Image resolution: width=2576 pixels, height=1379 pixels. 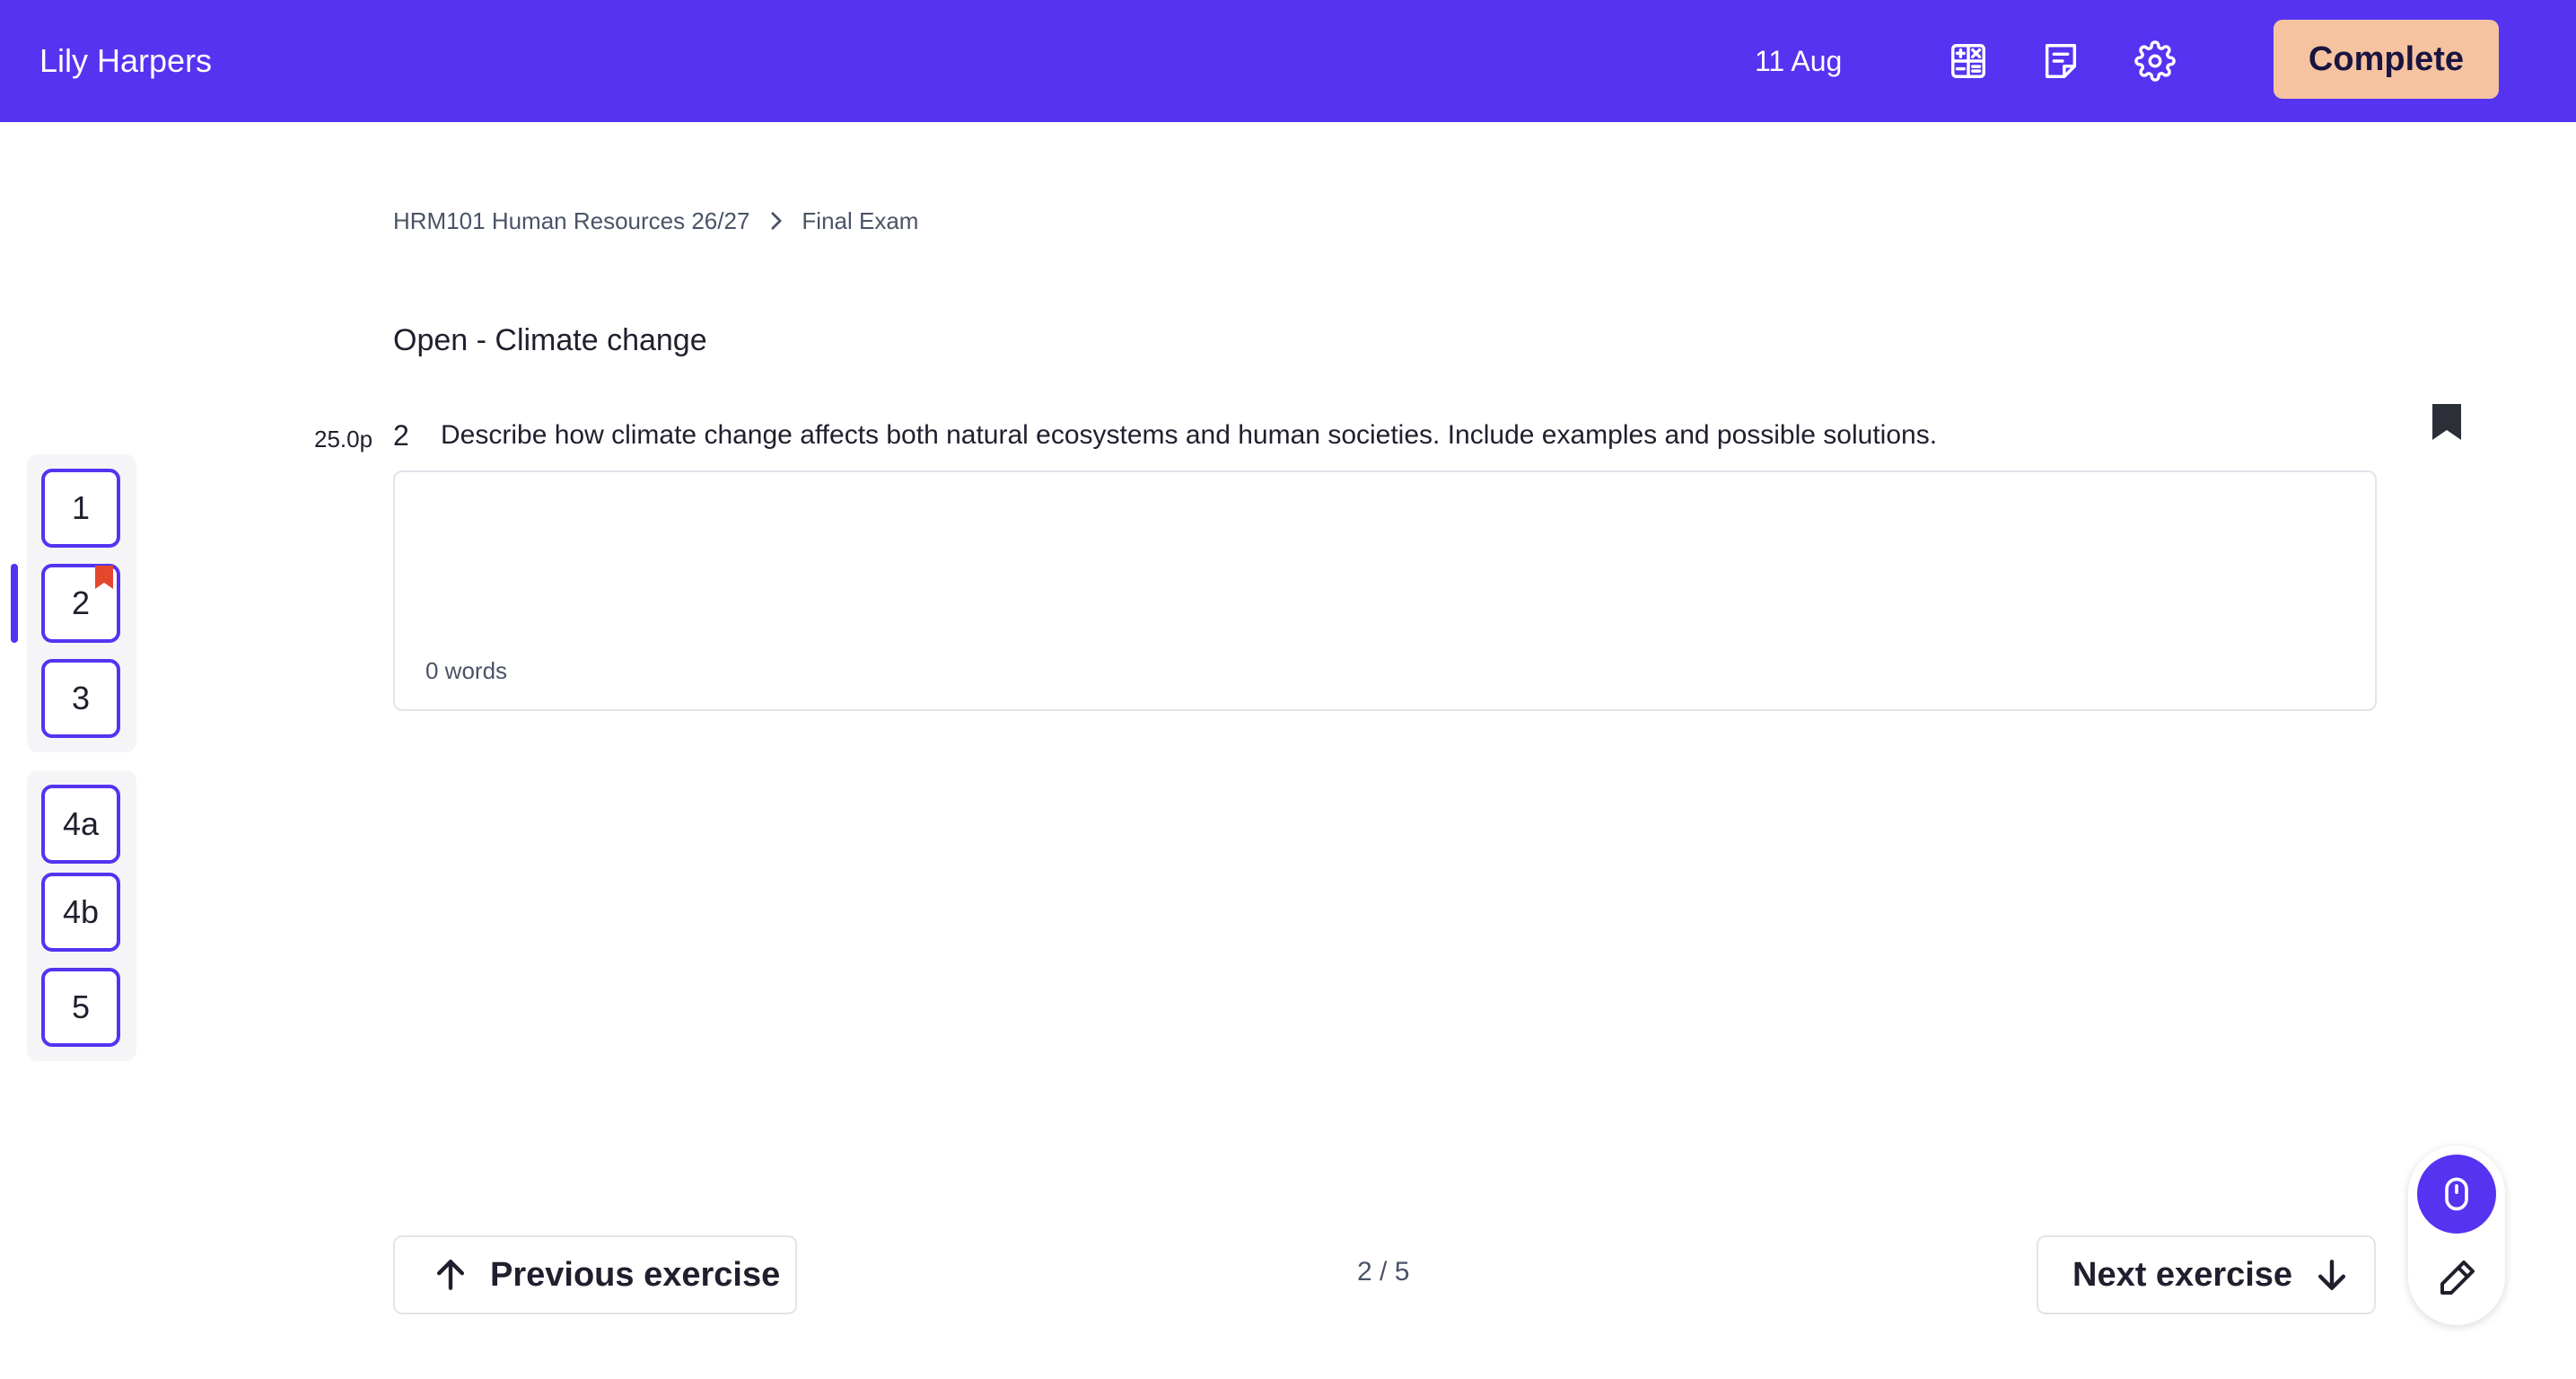 I want to click on question-nav-label: 1, so click(x=81, y=507).